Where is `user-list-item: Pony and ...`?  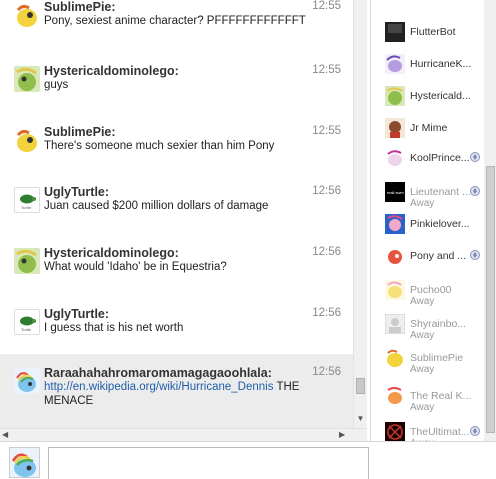
user-list-item: Pony and ... is located at coordinates (434, 261).